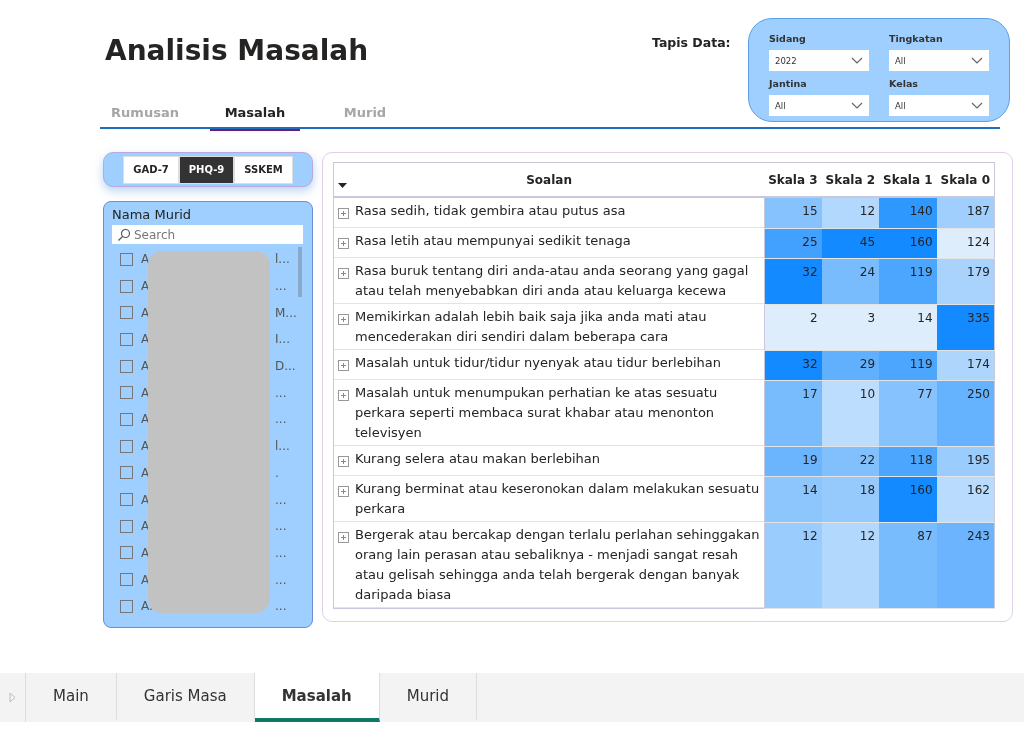 The image size is (1024, 730). I want to click on page-tab: Masalah, so click(317, 697).